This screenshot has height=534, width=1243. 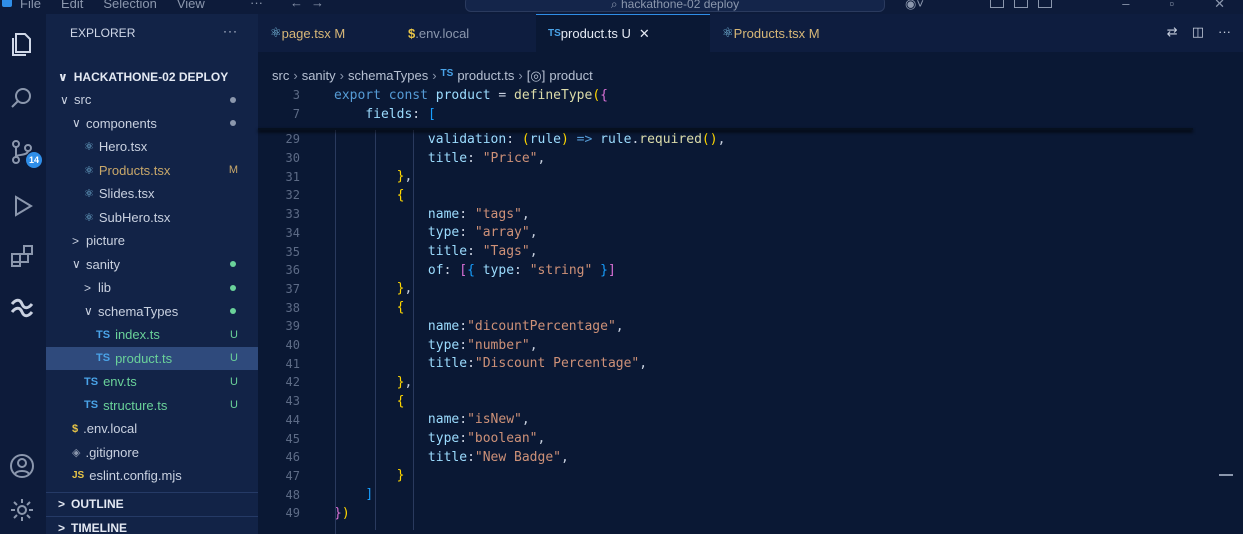 I want to click on line-number: 3, so click(x=296, y=95).